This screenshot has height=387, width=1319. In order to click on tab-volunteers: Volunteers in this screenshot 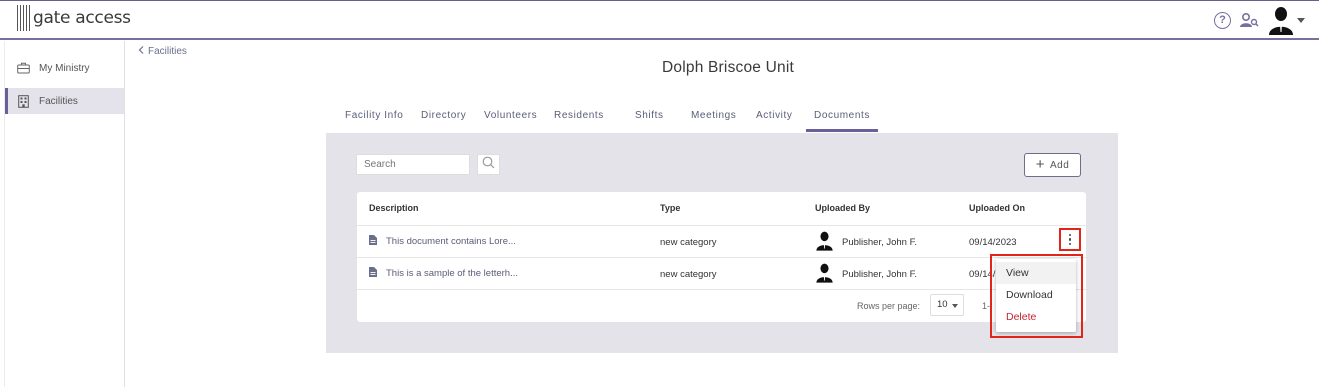, I will do `click(511, 120)`.